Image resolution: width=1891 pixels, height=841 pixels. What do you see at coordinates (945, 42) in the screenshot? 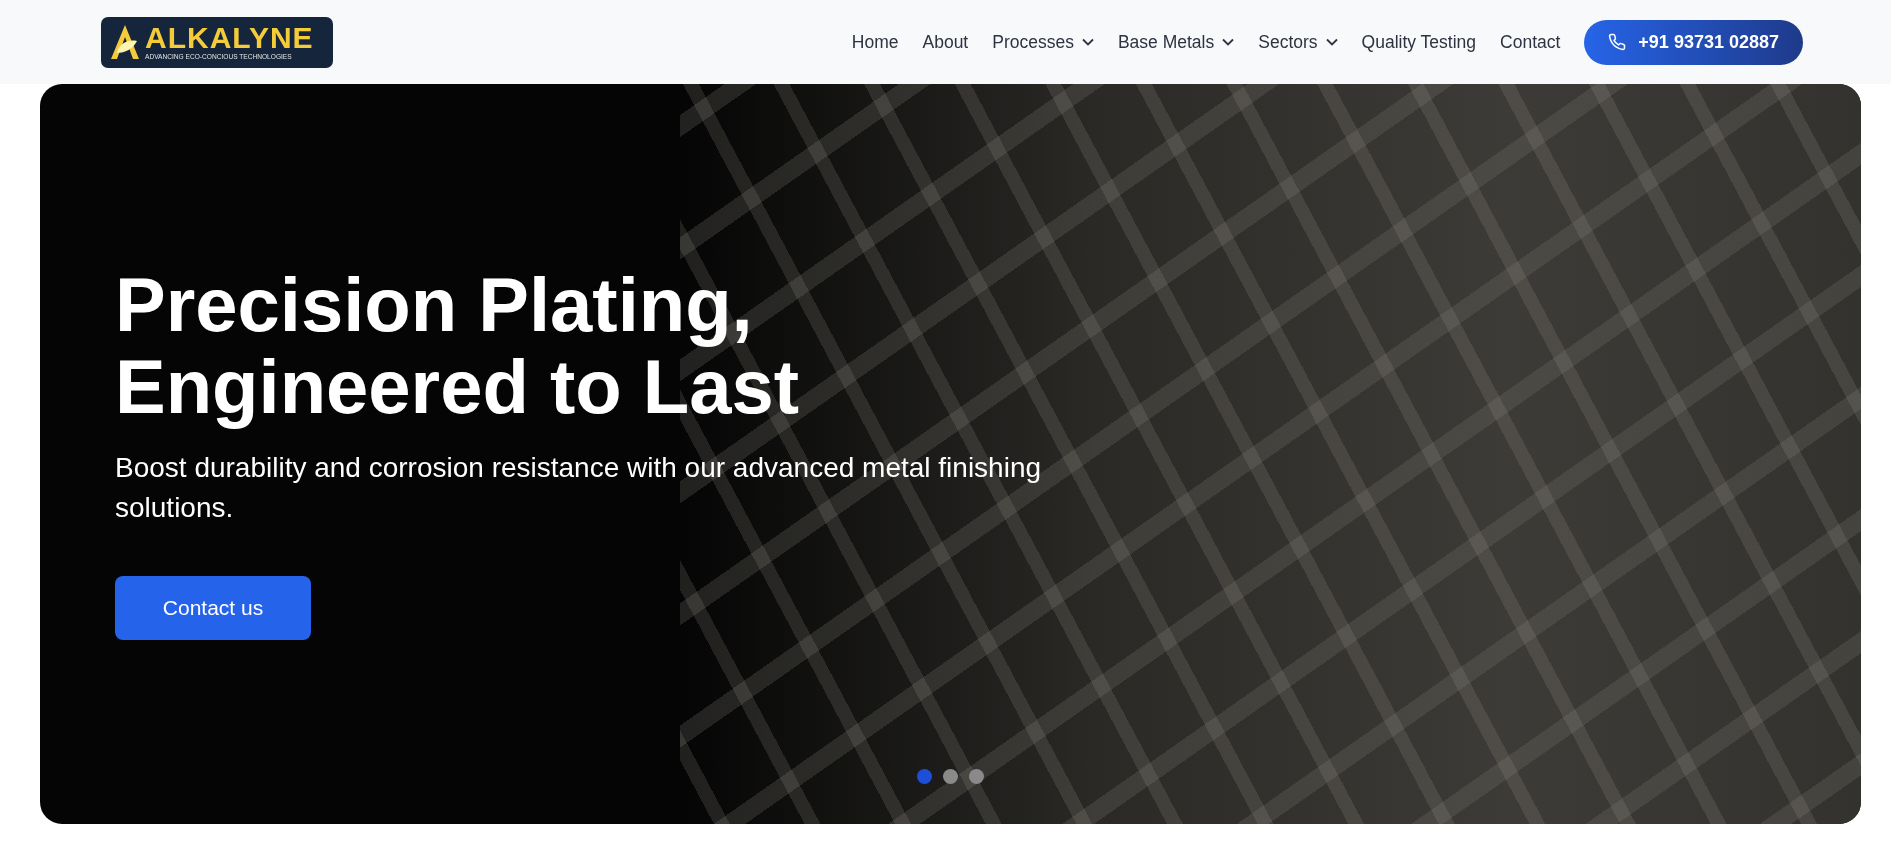
I see `nav-link: About` at bounding box center [945, 42].